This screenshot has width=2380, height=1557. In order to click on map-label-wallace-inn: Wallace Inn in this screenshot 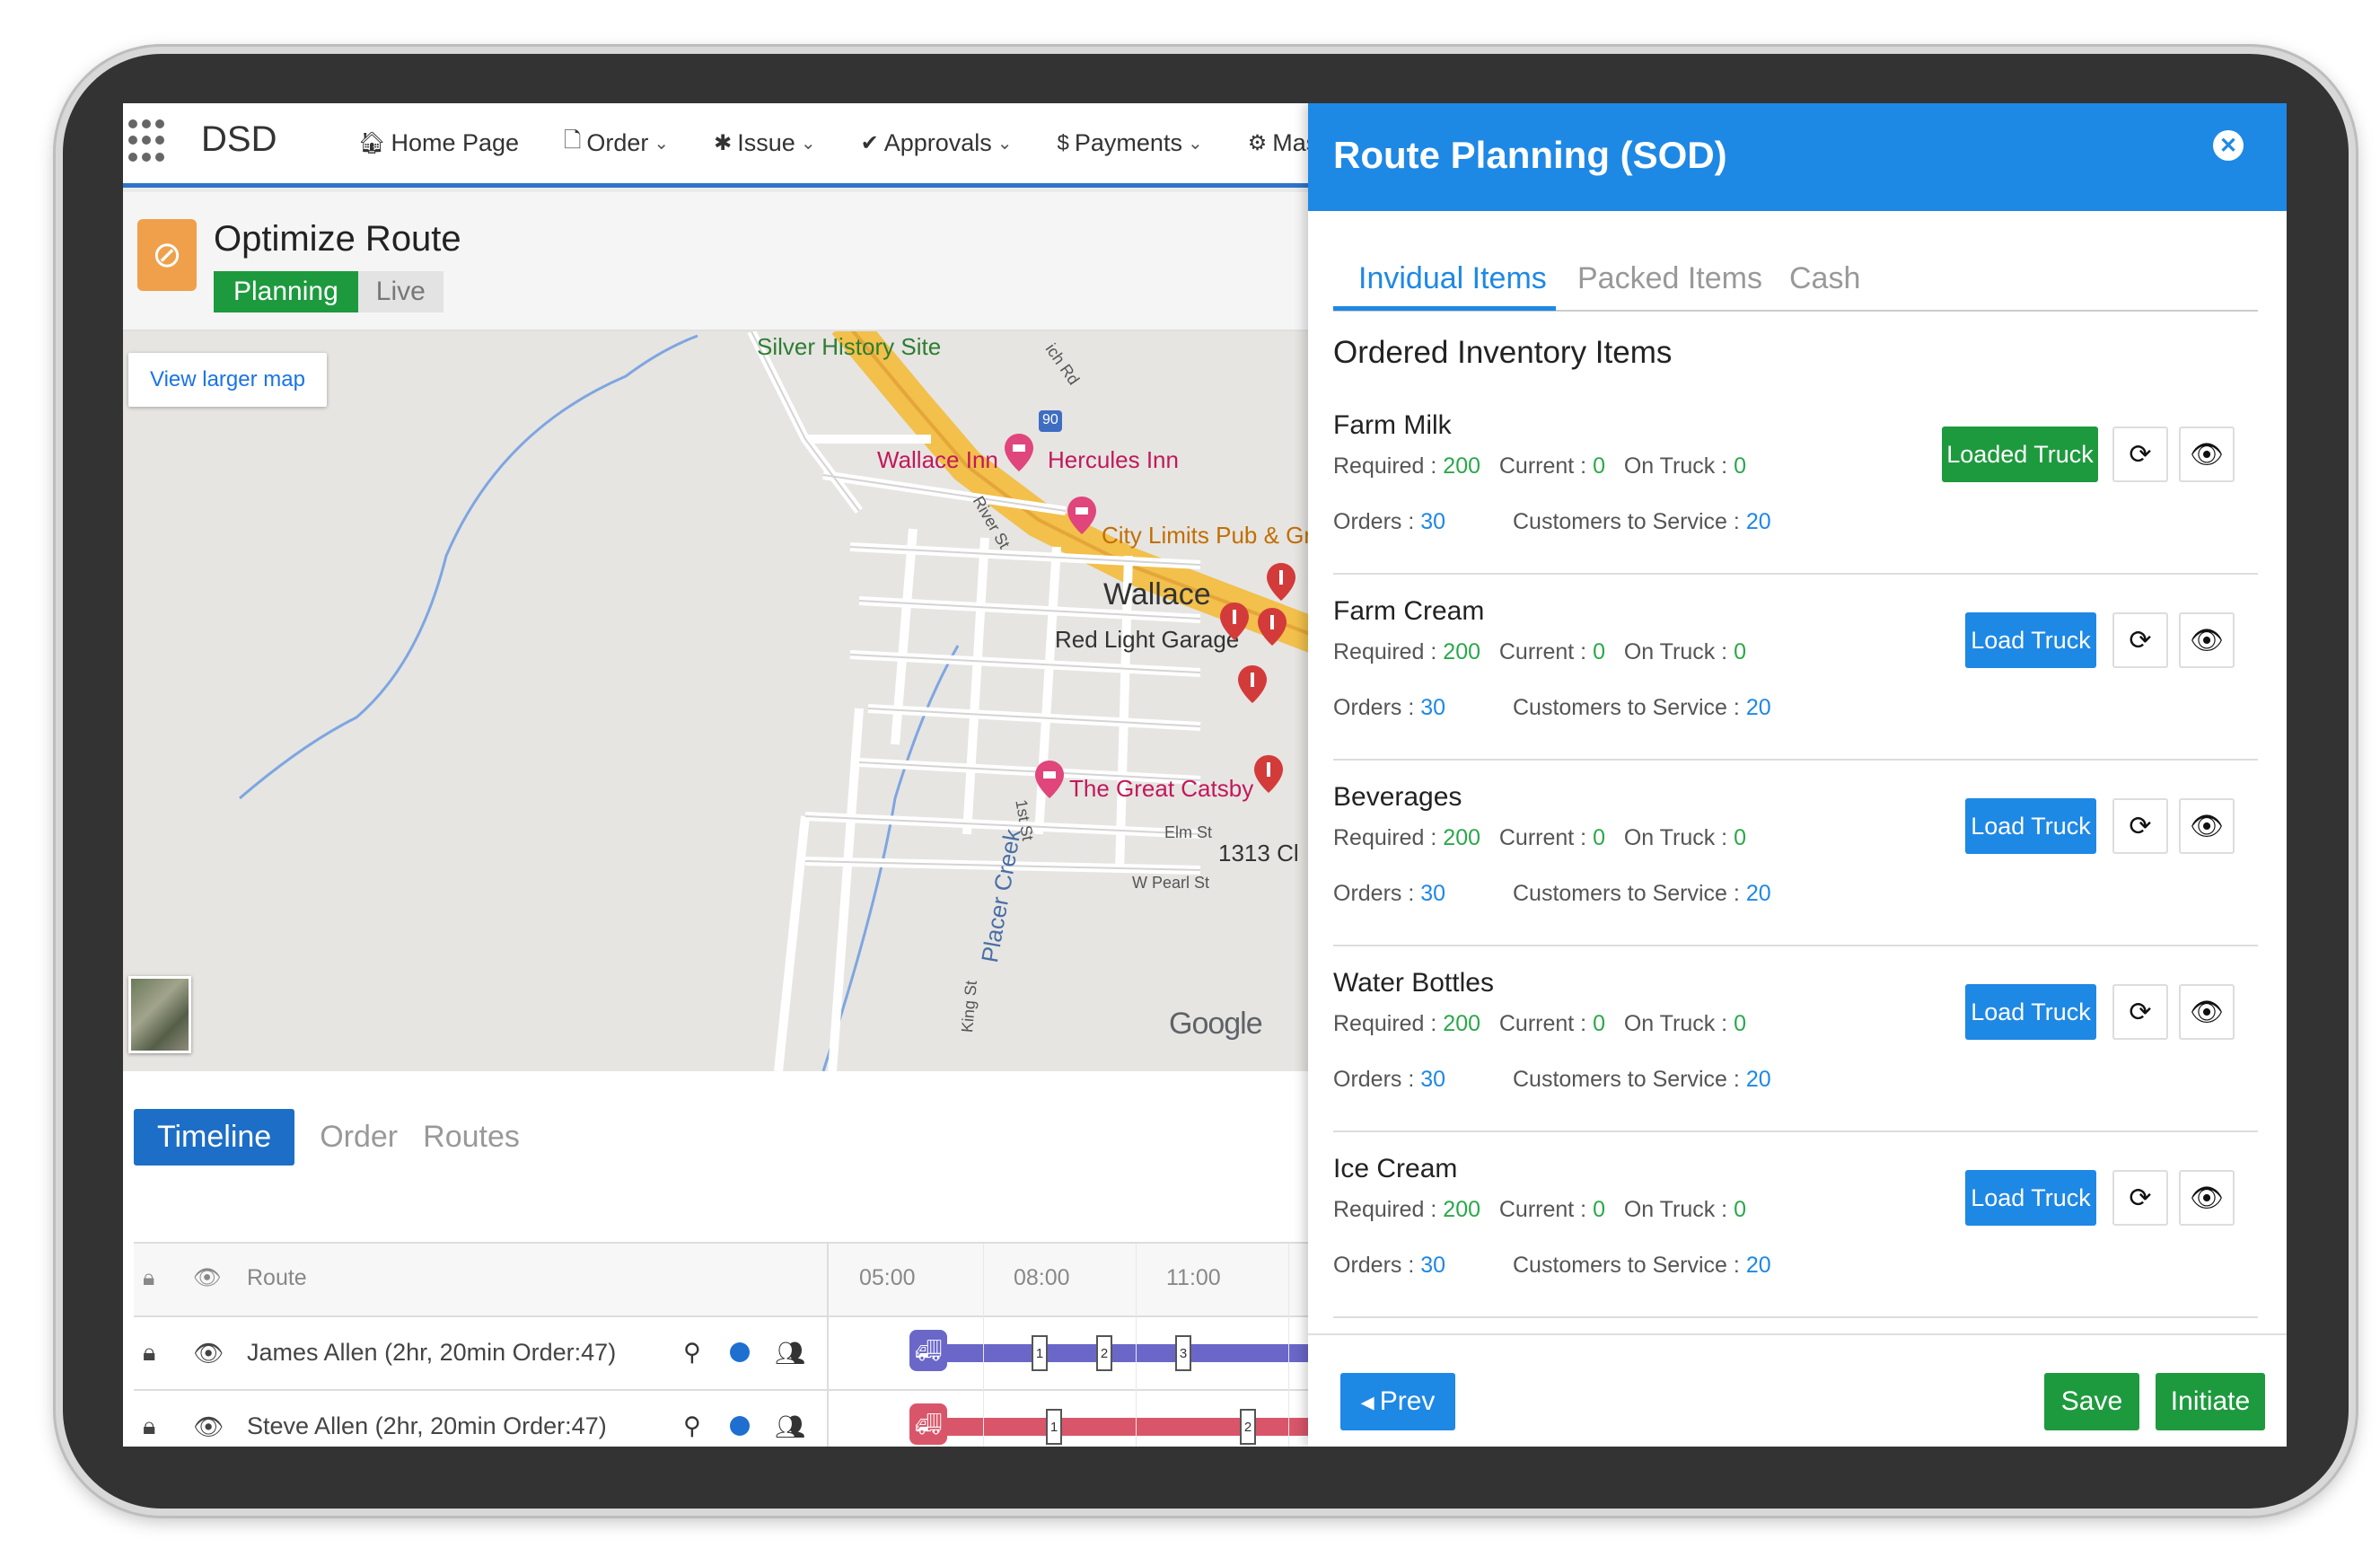, I will do `click(937, 460)`.